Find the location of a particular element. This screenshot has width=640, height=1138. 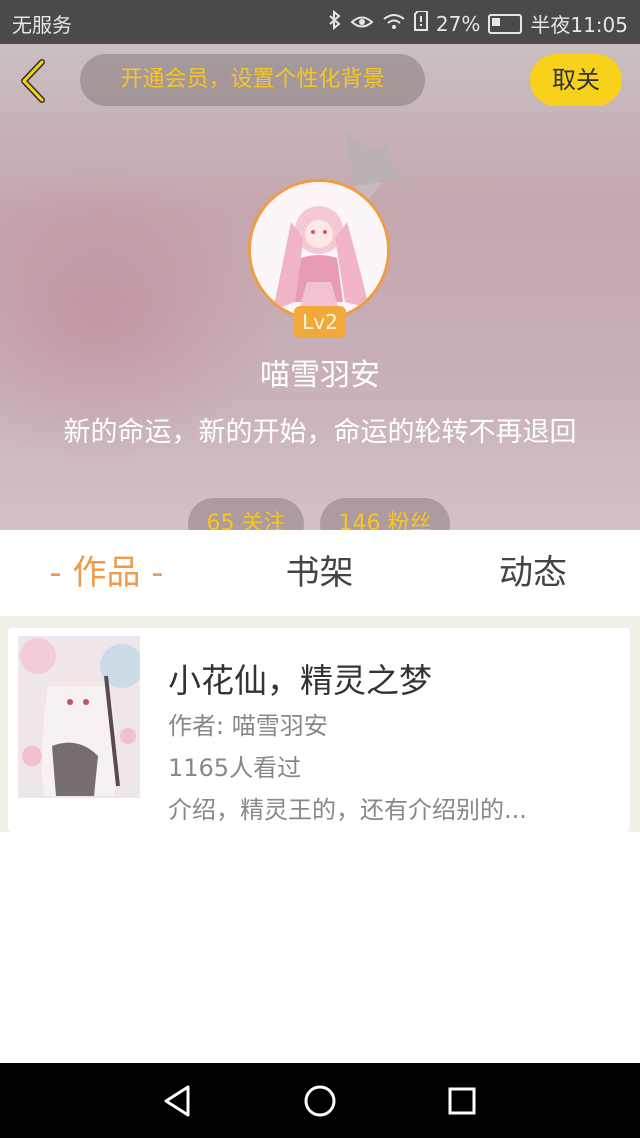

nav-recent-icon is located at coordinates (462, 1101).